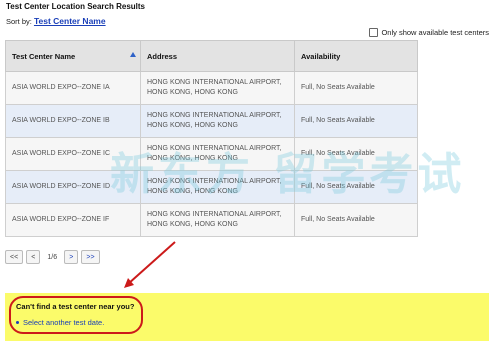 The height and width of the screenshot is (344, 499). I want to click on select-another-date-link: Select another test date., so click(63, 322).